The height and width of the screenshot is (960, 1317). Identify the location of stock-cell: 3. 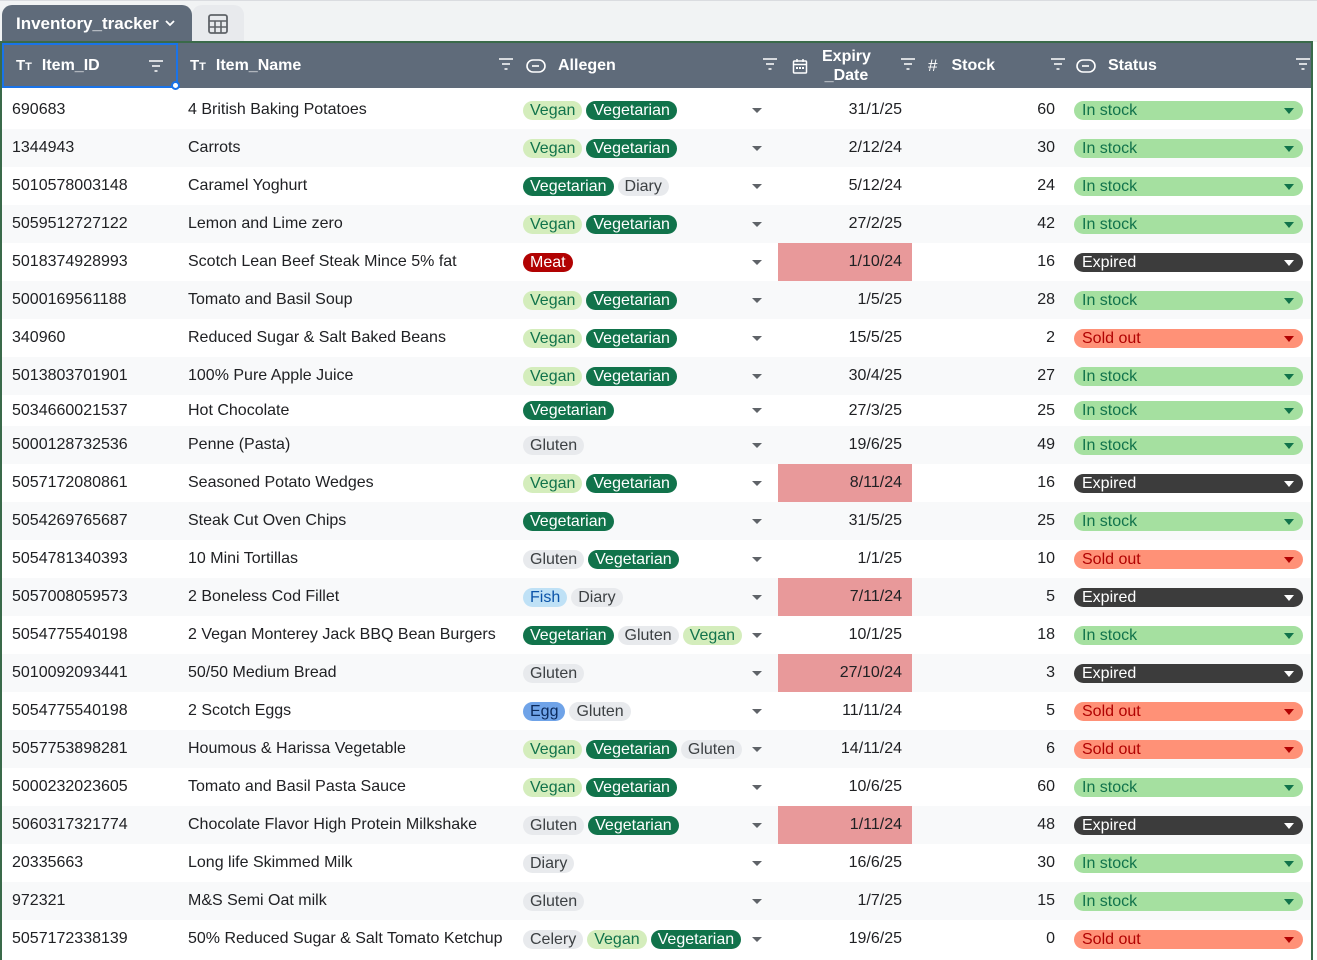
(988, 673).